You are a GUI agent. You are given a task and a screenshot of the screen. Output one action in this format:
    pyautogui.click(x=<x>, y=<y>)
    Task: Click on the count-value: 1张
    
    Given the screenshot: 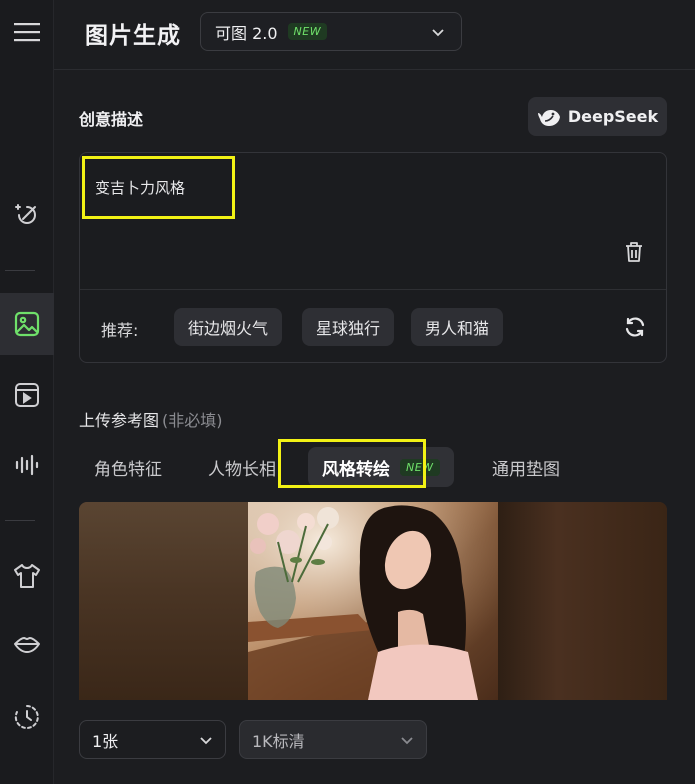 What is the action you would take?
    pyautogui.click(x=105, y=741)
    